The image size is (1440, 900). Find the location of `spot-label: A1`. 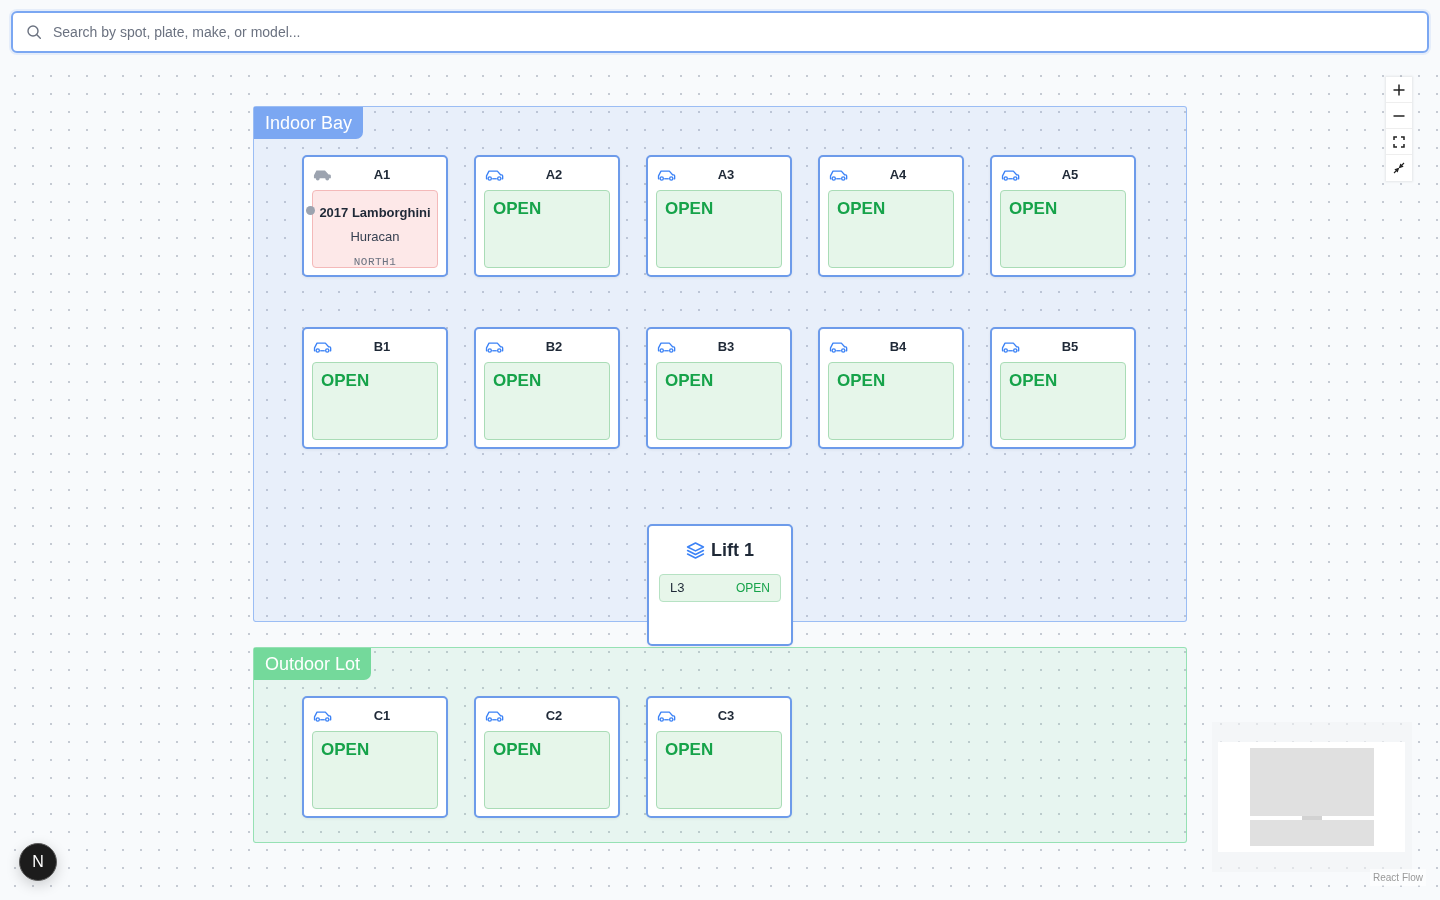

spot-label: A1 is located at coordinates (382, 175).